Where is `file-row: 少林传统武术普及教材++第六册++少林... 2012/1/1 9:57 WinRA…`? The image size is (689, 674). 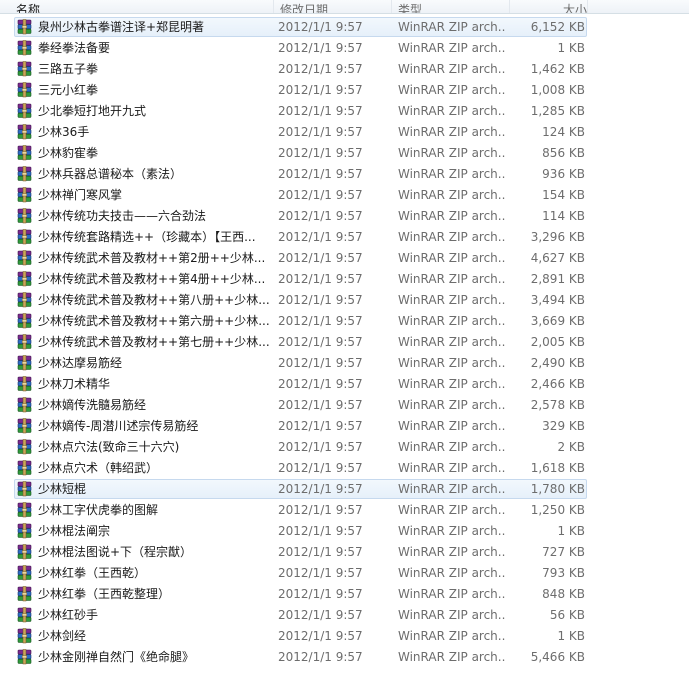 file-row: 少林传统武术普及教材++第六册++少林... 2012/1/1 9:57 WinRA… is located at coordinates (344, 321).